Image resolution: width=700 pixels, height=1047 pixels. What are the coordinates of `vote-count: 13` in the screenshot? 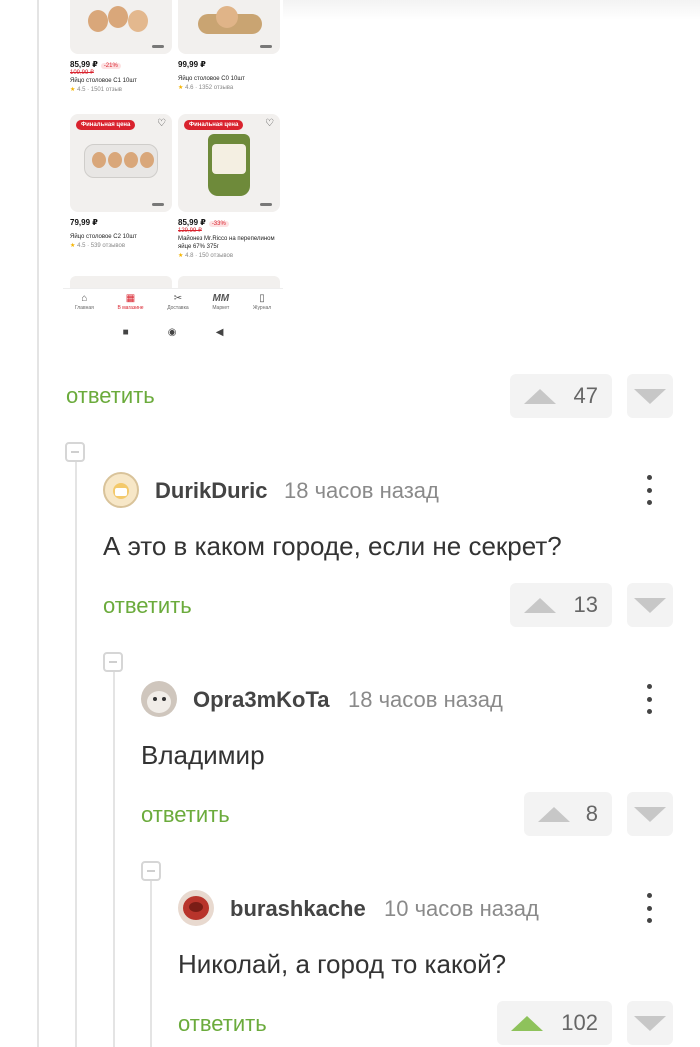 It's located at (585, 604).